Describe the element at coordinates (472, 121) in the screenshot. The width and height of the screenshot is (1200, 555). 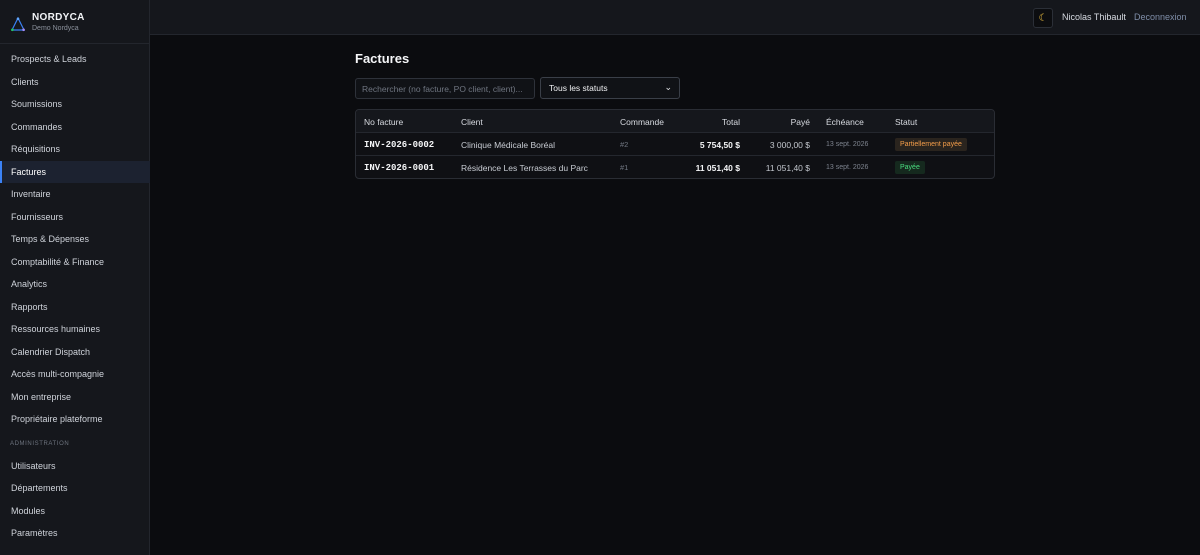
I see `column-header-client: Client` at that location.